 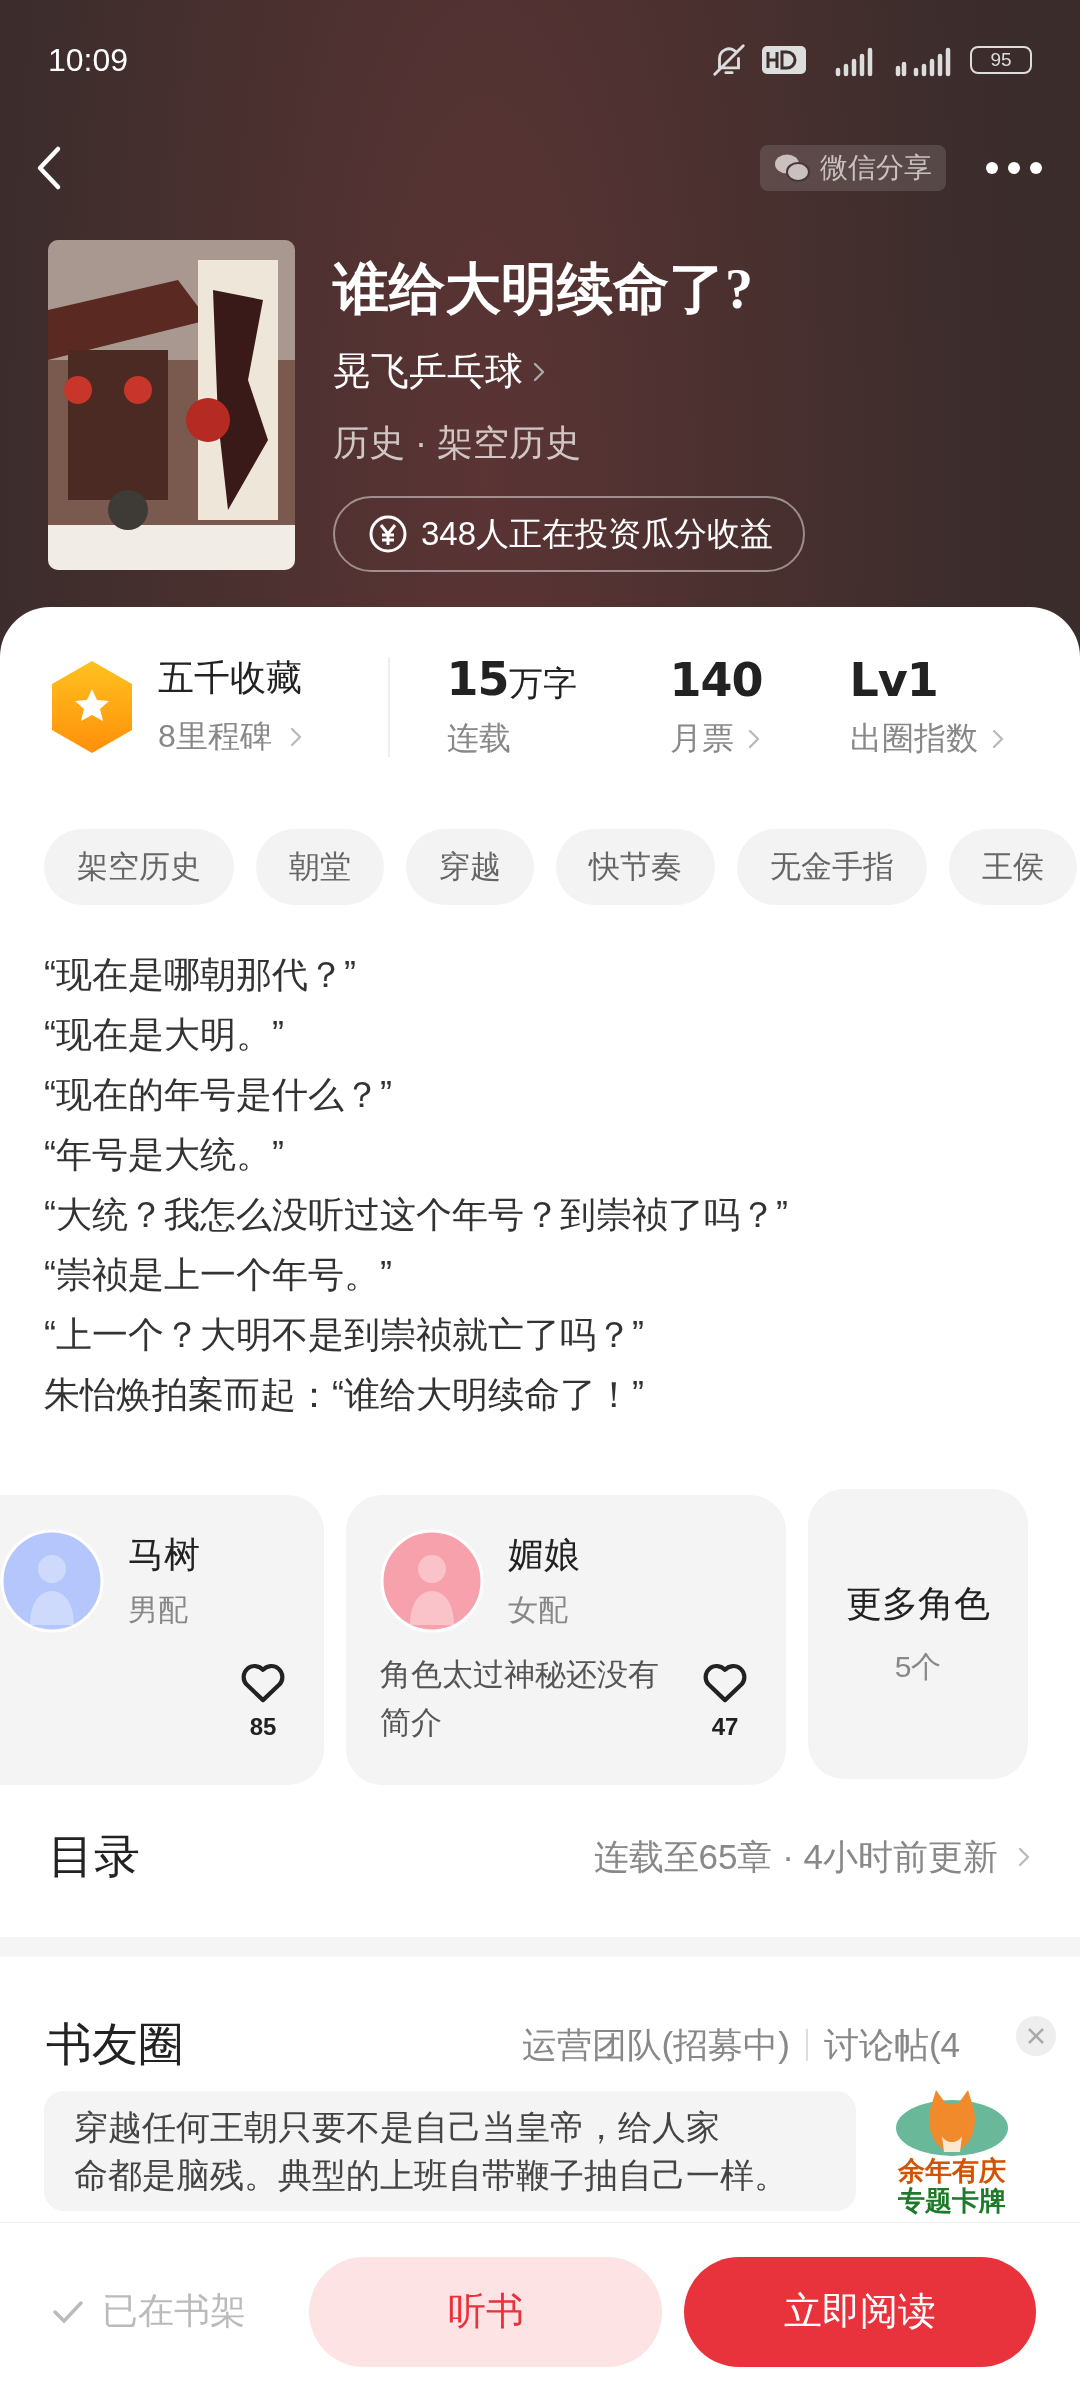 I want to click on mute-bell-icon, so click(x=729, y=60).